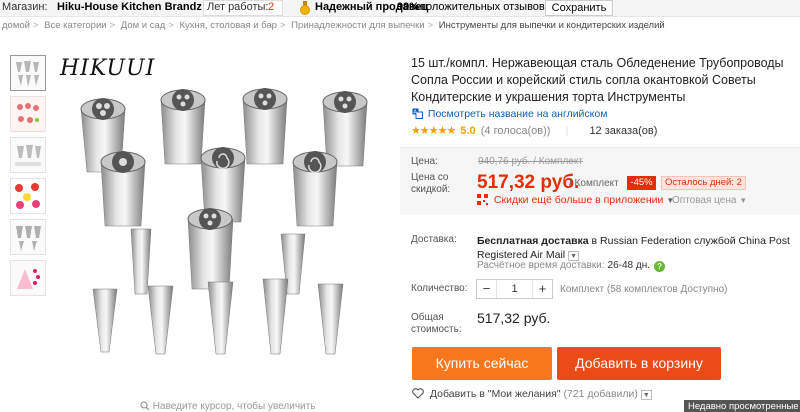 The image size is (800, 412). Describe the element at coordinates (143, 25) in the screenshot. I see `breadcrumb-home-garden: Дом и сад` at that location.